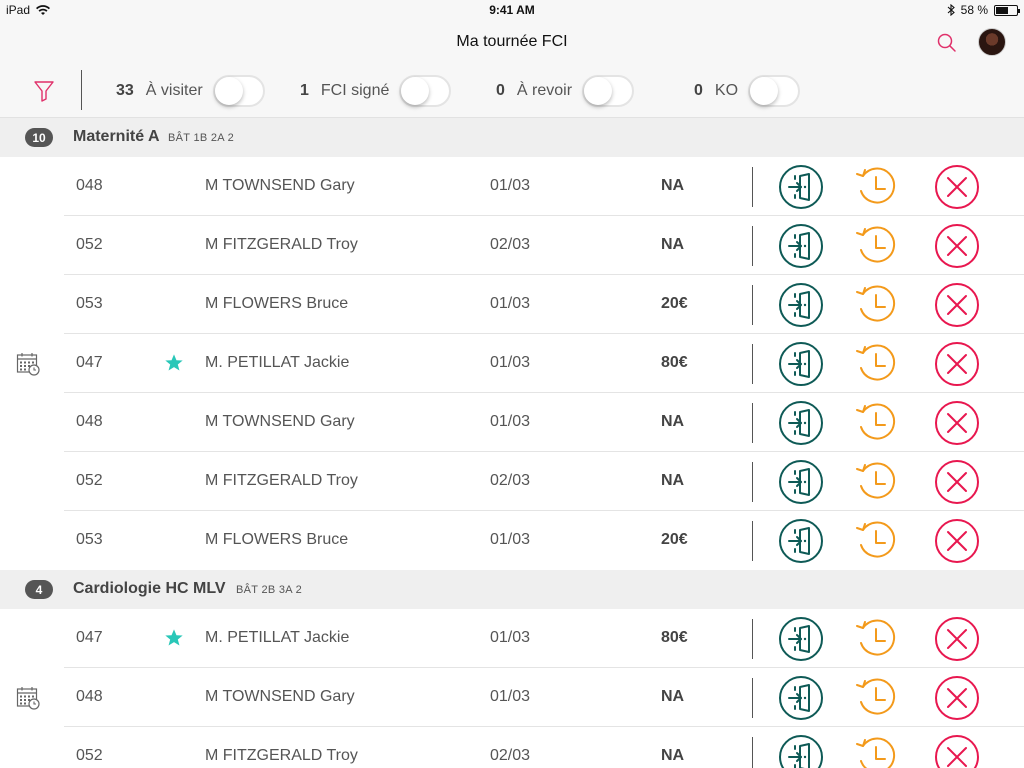 The height and width of the screenshot is (768, 1024). I want to click on amount: 20€, so click(674, 303).